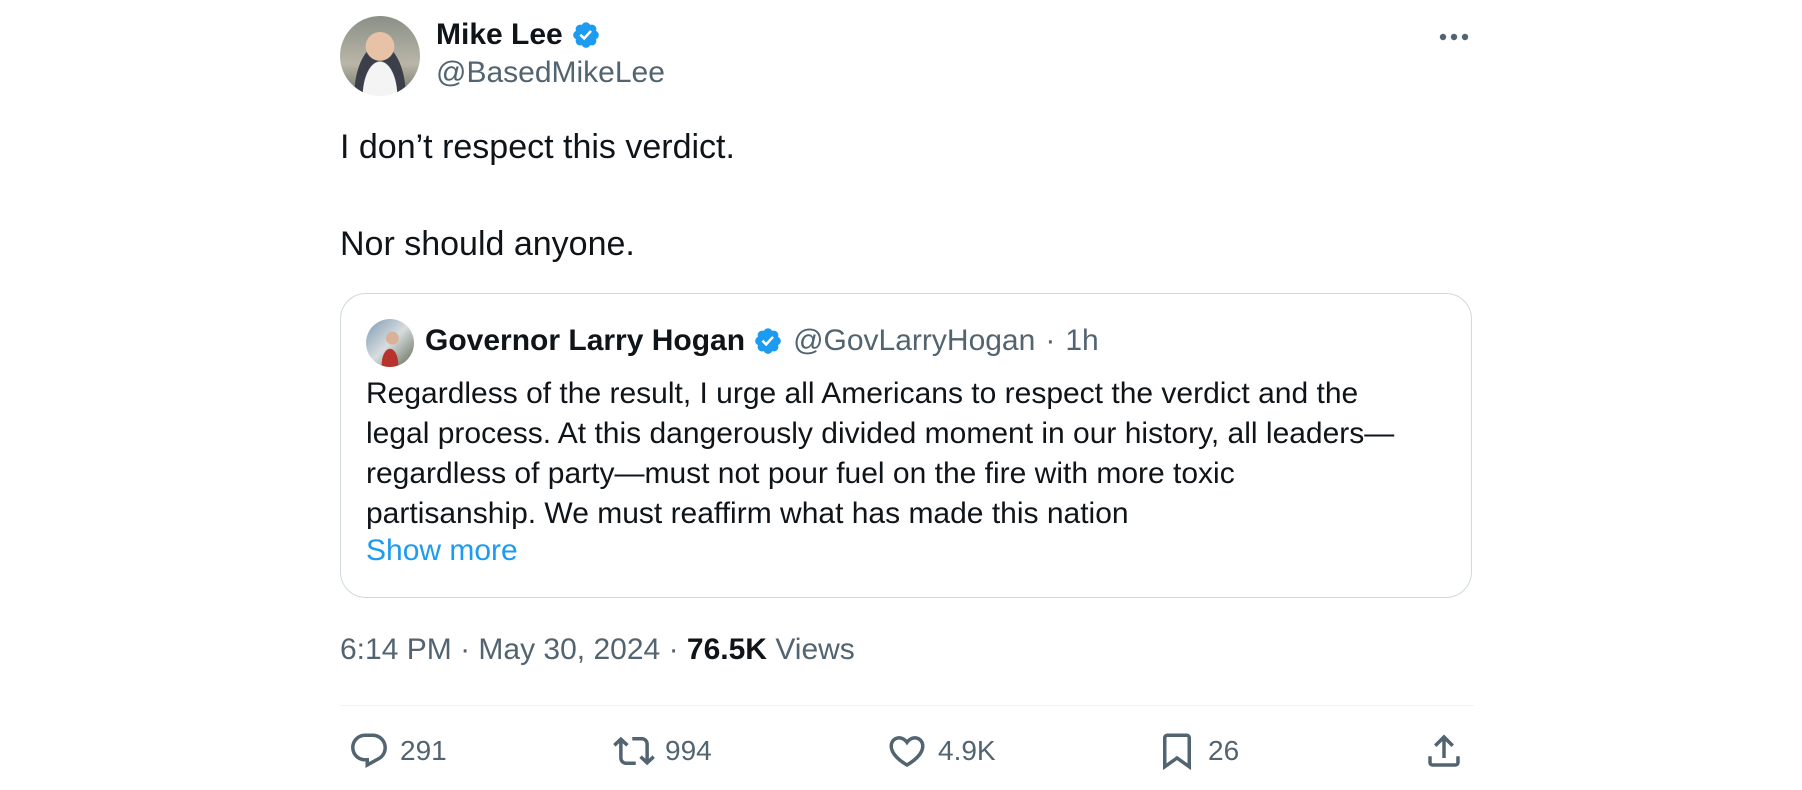 The image size is (1802, 790). Describe the element at coordinates (1081, 341) in the screenshot. I see `quoted-time: 1h` at that location.